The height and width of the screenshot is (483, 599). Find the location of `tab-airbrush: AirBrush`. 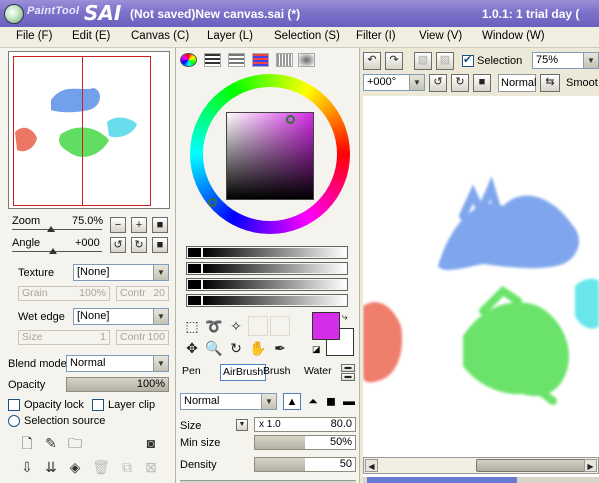

tab-airbrush: AirBrush is located at coordinates (243, 372).